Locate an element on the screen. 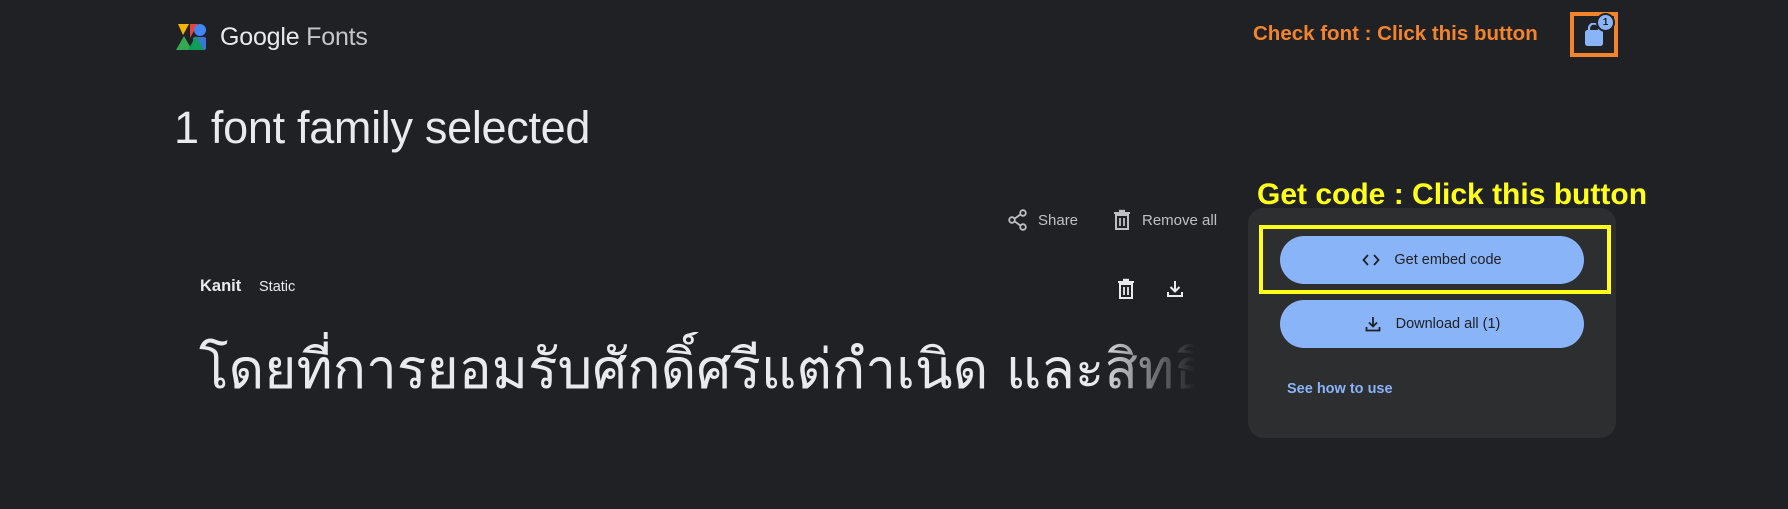 This screenshot has height=509, width=1788. page-title: 1 font family selected is located at coordinates (382, 127).